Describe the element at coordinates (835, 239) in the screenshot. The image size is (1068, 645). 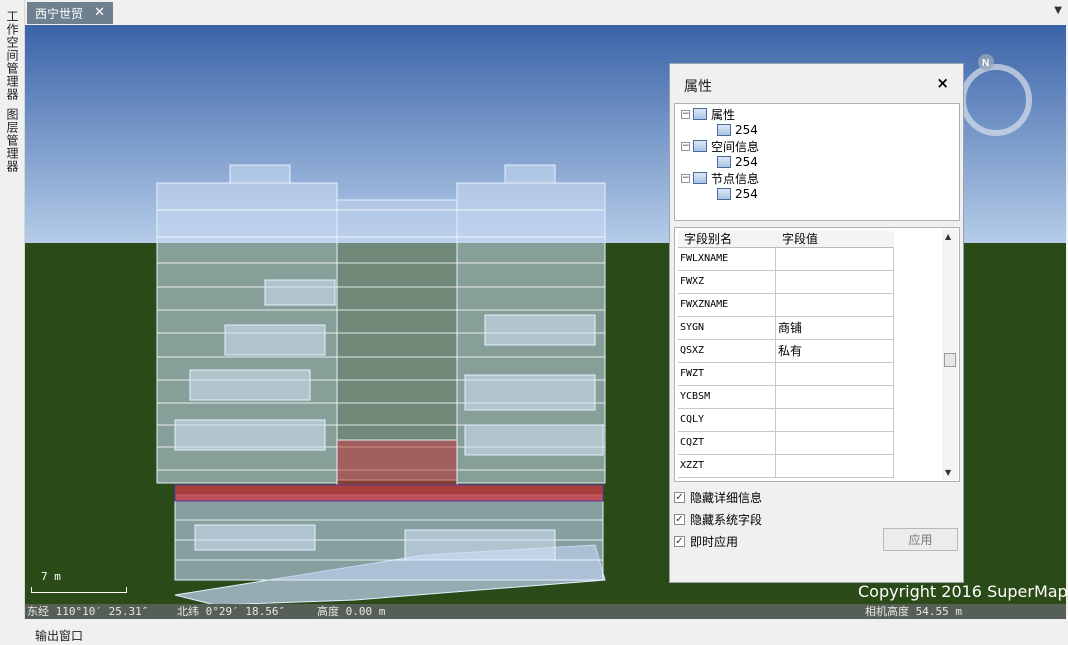
I see `column-header-value: 字段值` at that location.